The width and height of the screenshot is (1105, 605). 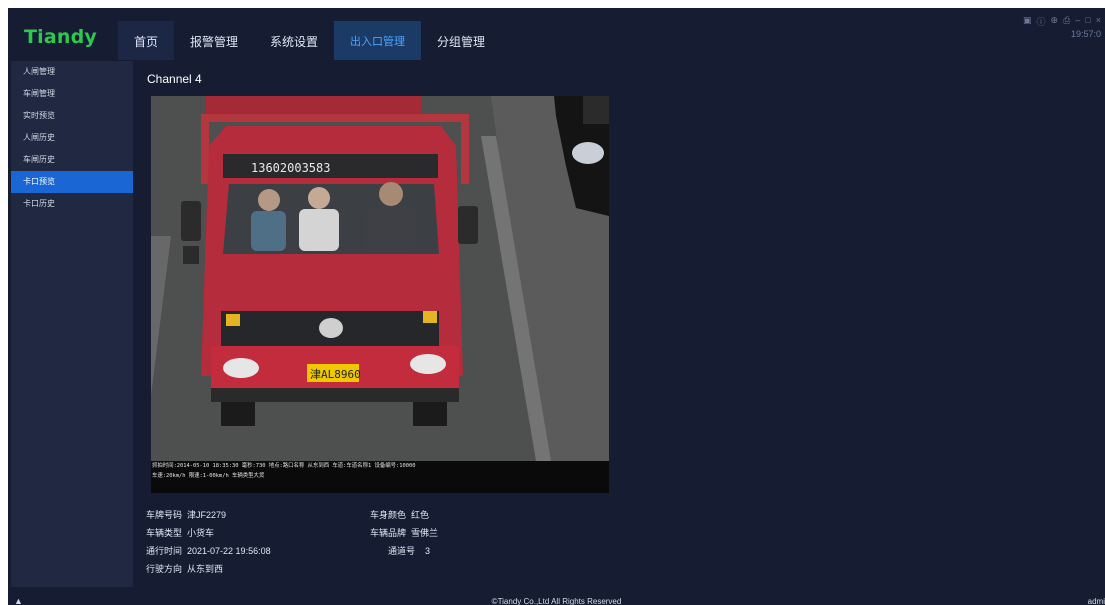 What do you see at coordinates (164, 515) in the screenshot?
I see `plate-number-label: 车牌号码` at bounding box center [164, 515].